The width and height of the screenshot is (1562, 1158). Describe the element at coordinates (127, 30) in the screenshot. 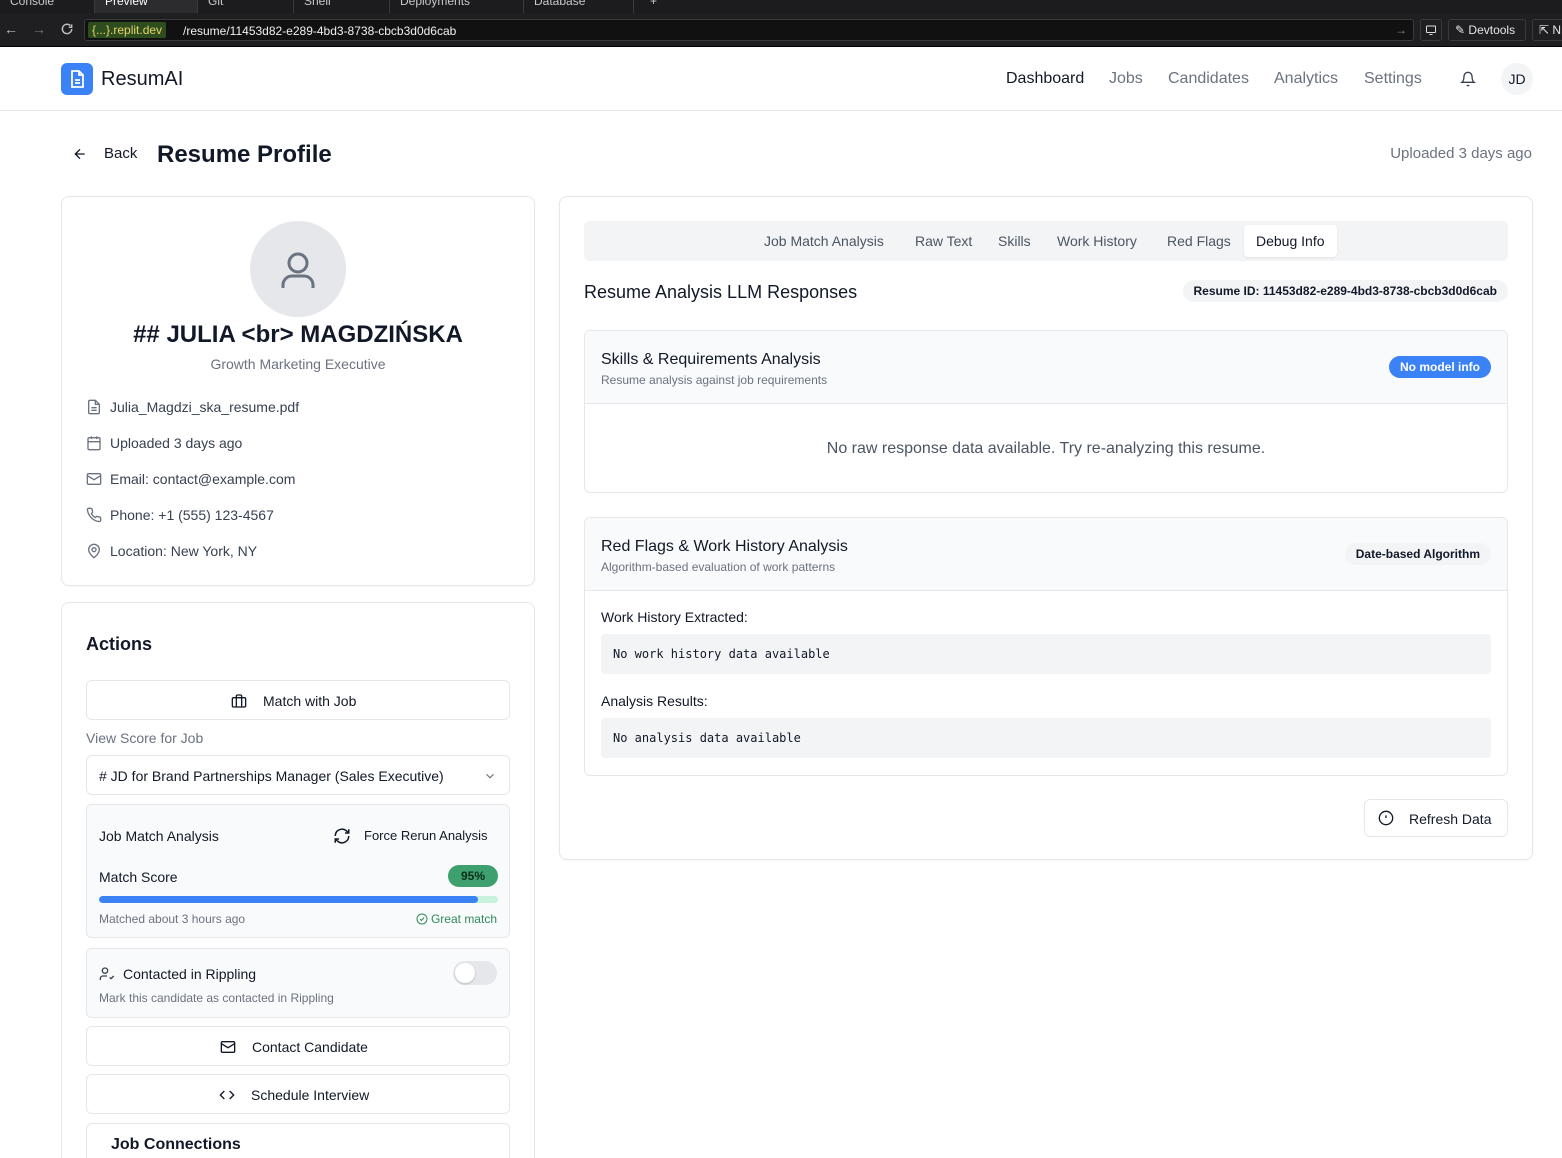

I see `url-domain: {...}.replit.dev` at that location.